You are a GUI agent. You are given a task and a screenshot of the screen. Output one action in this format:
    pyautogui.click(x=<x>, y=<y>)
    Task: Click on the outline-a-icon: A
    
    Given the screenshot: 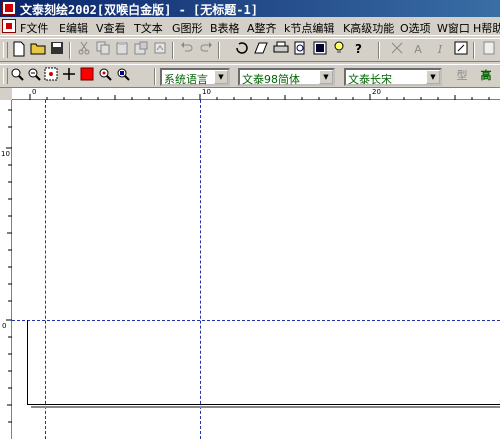 What is the action you would take?
    pyautogui.click(x=418, y=50)
    